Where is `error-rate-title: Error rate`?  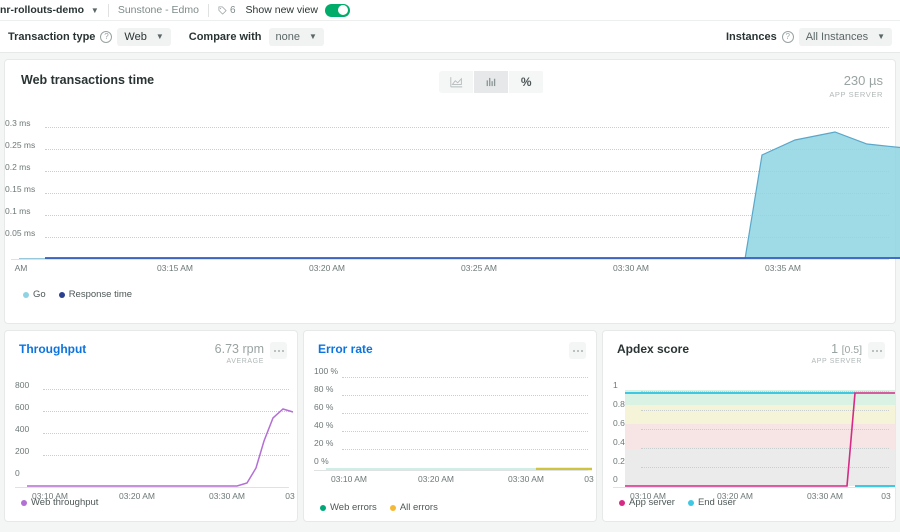
error-rate-title: Error rate is located at coordinates (345, 349).